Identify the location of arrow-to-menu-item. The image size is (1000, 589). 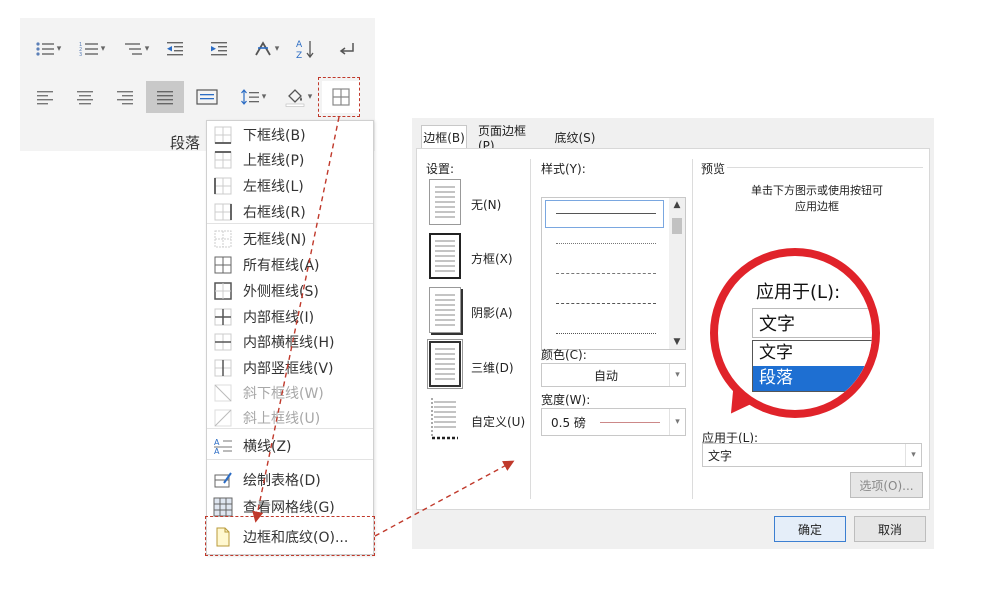
(296, 319).